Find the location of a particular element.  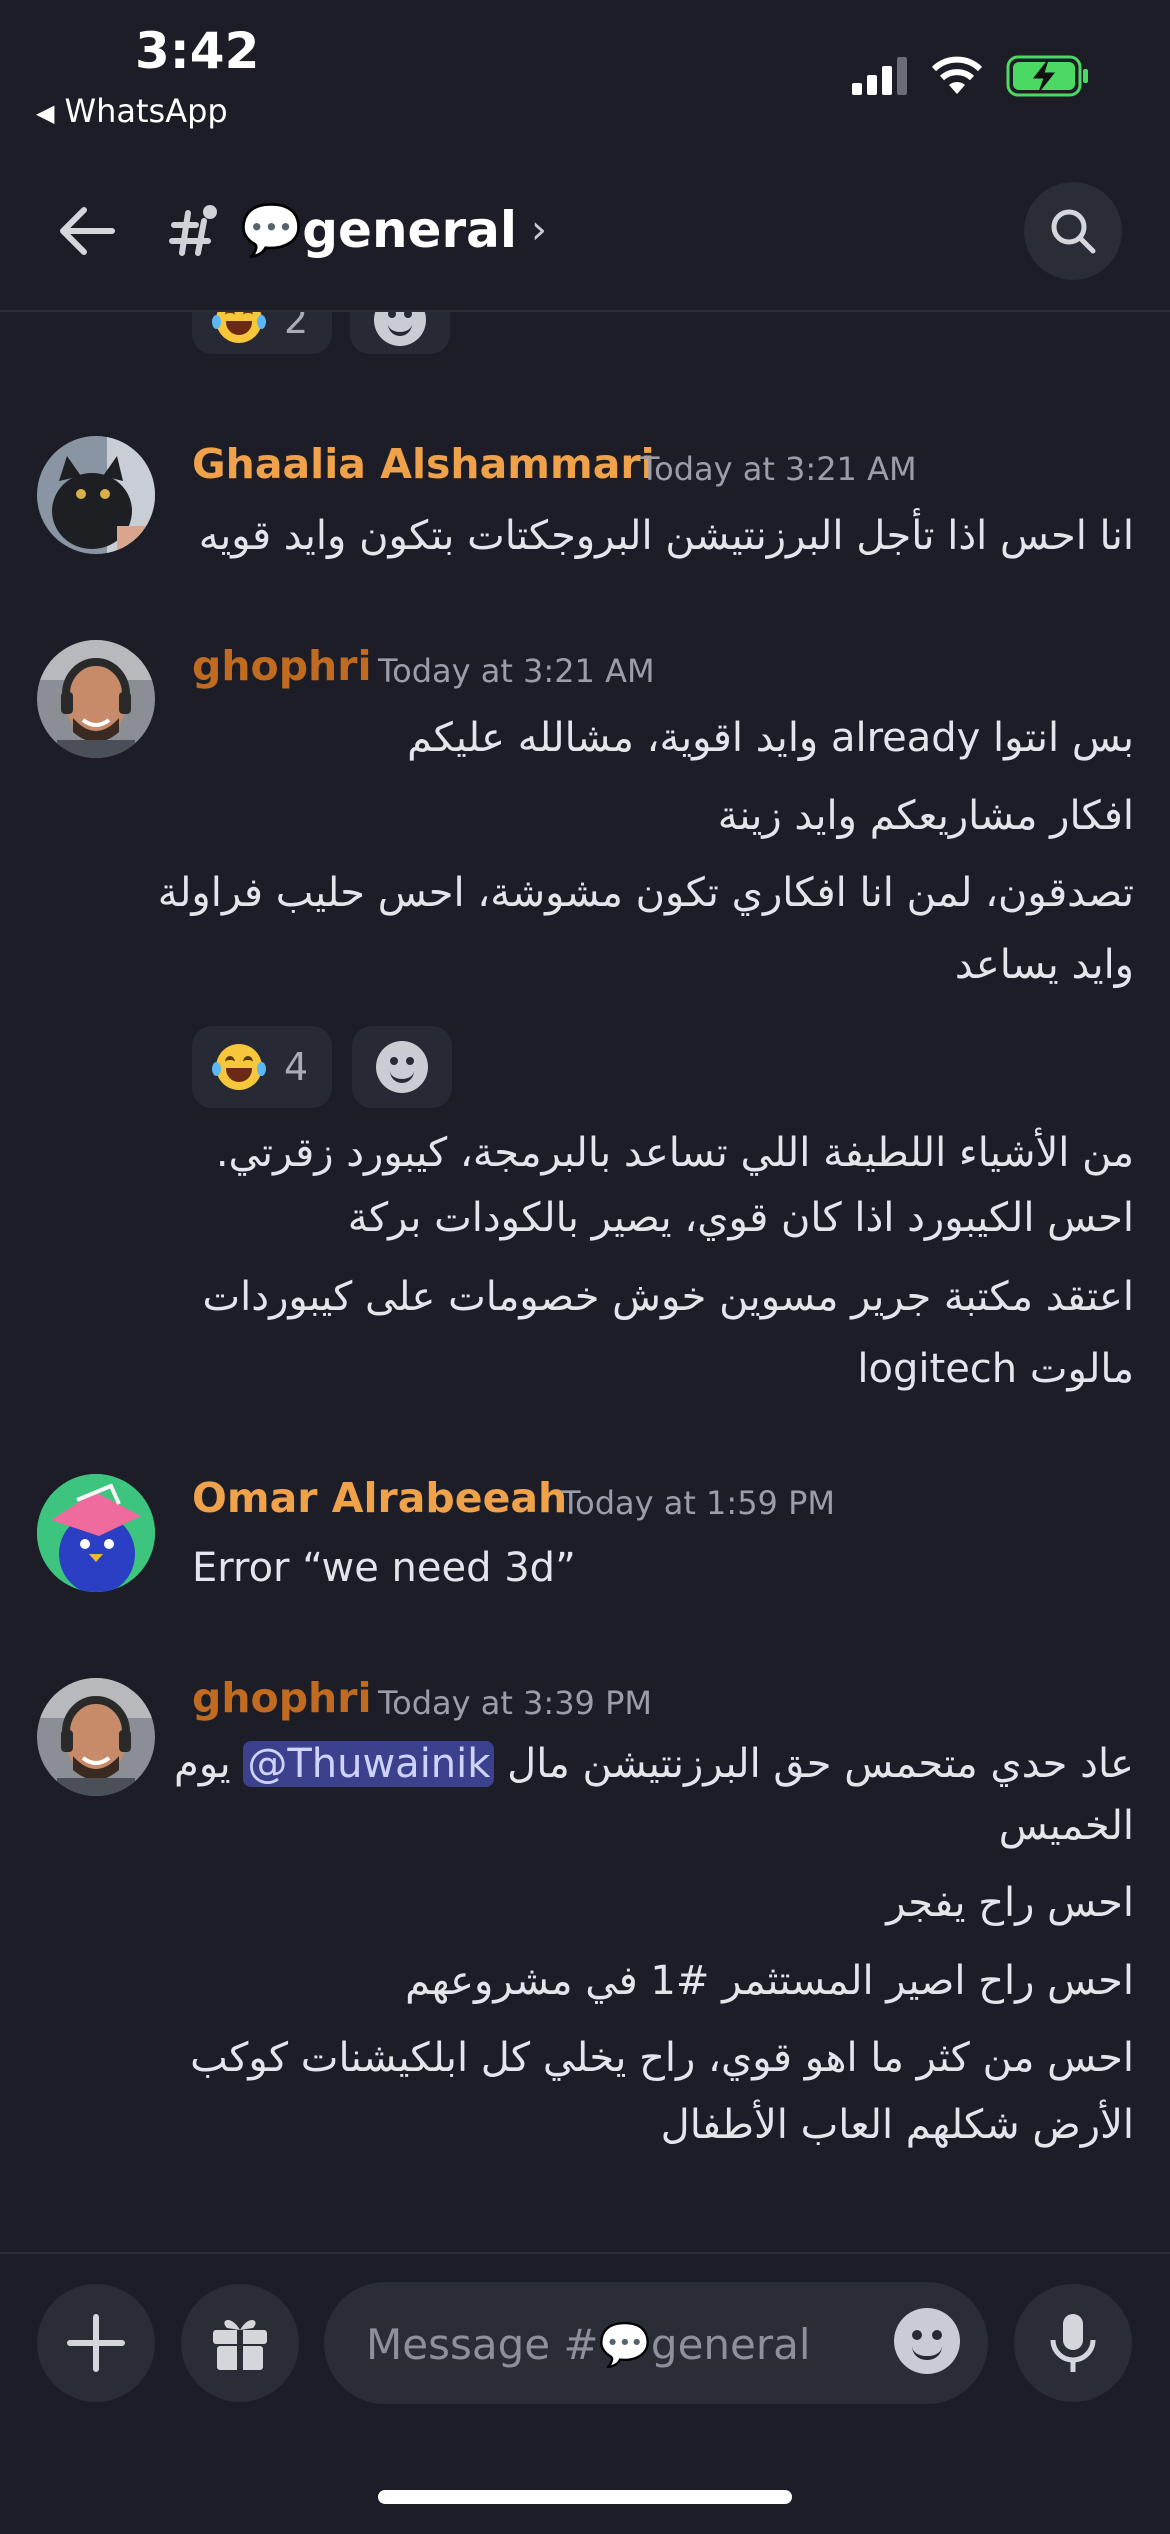

add-reaction-smile-icon is located at coordinates (402, 1067).